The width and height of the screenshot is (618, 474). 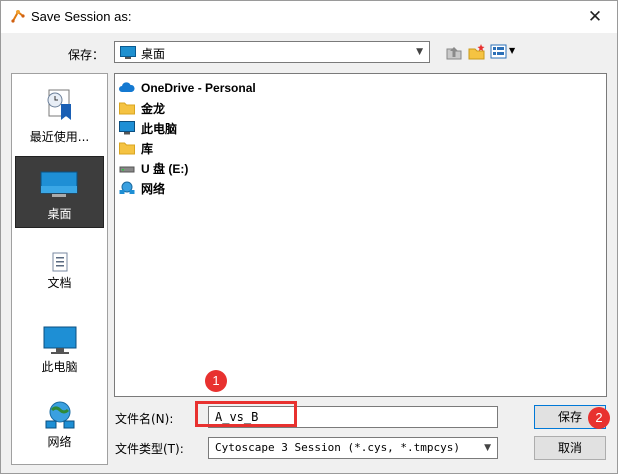 I want to click on place-computer-label: 此电脑, so click(x=59, y=367).